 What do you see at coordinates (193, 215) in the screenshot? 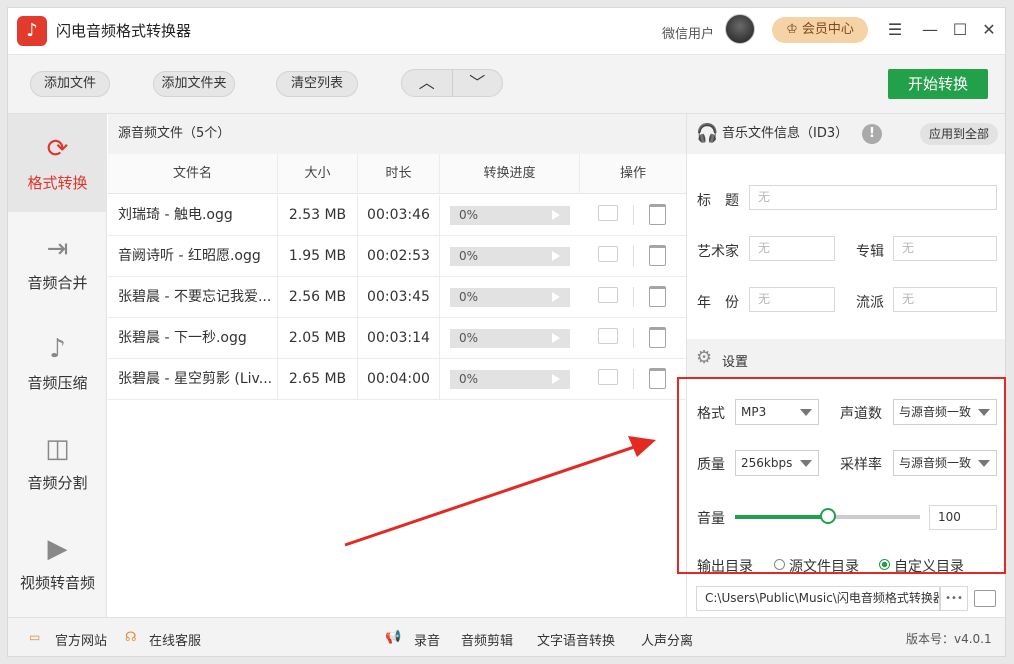
I see `file-name: 刘瑞琦 - 触电.ogg` at bounding box center [193, 215].